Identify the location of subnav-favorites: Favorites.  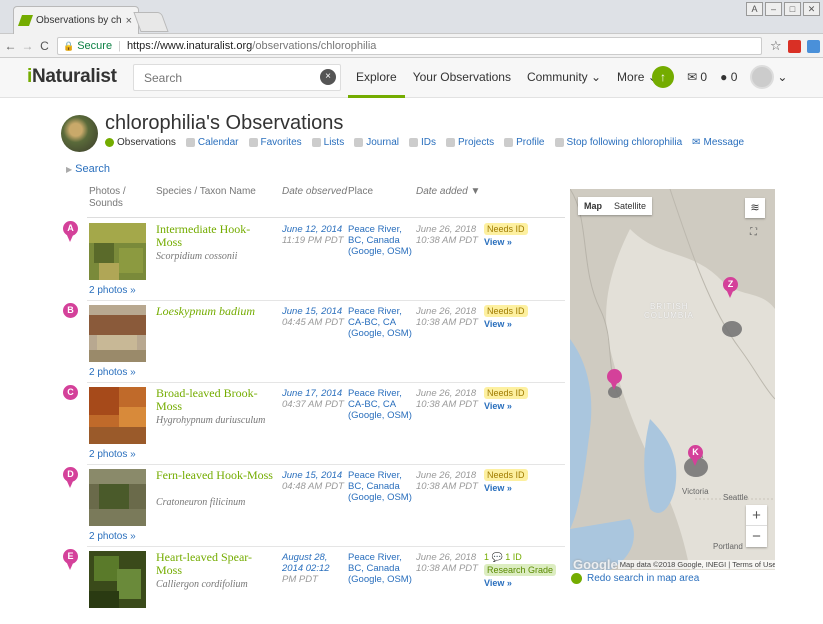
(275, 142).